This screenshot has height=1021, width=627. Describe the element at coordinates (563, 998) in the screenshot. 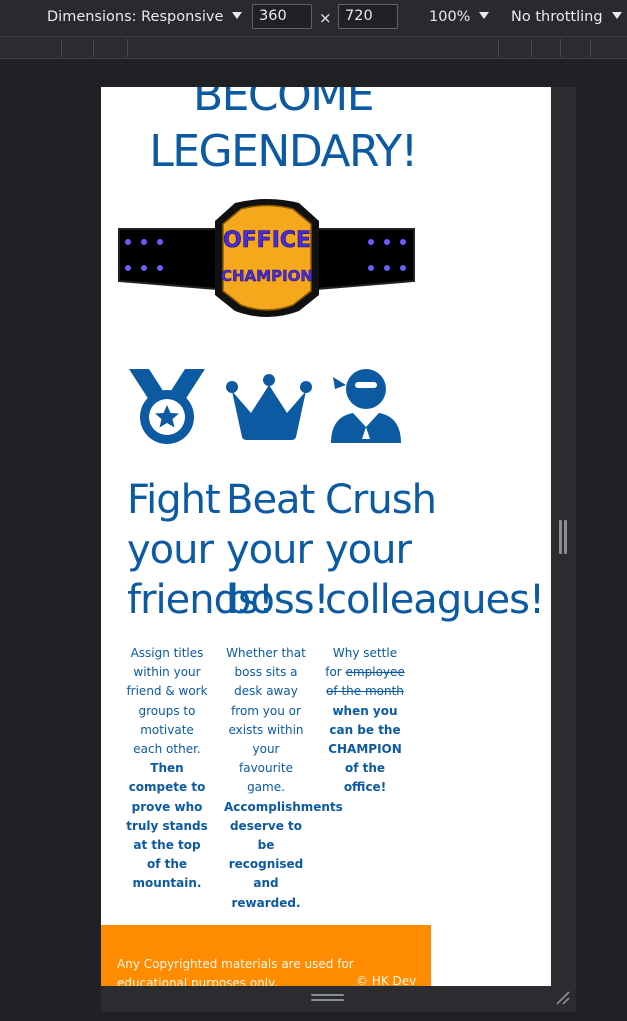

I see `corner-resize-icon` at that location.